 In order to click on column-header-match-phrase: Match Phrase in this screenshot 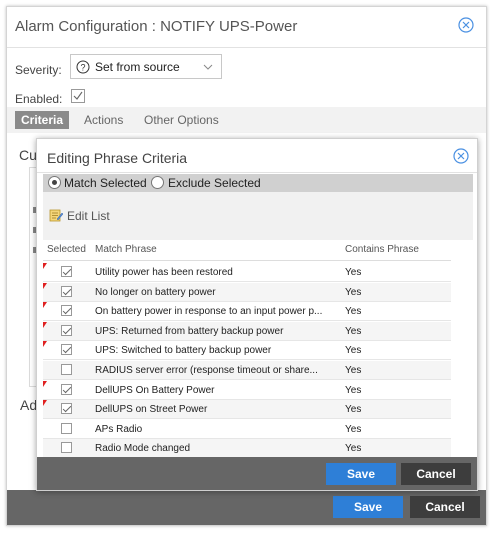, I will do `click(126, 249)`.